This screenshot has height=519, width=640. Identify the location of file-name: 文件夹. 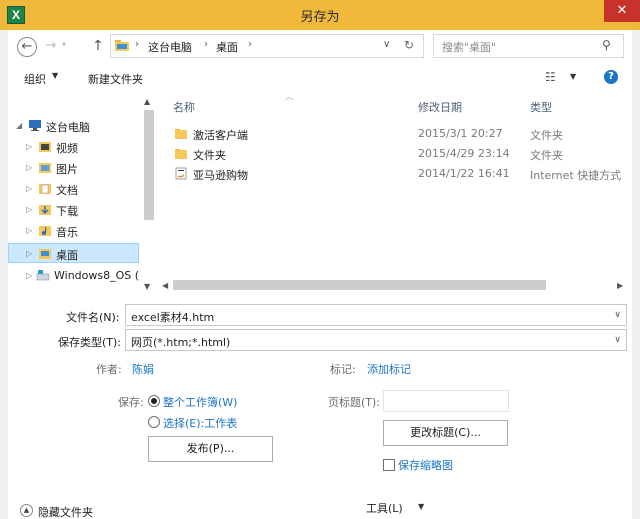
(209, 155).